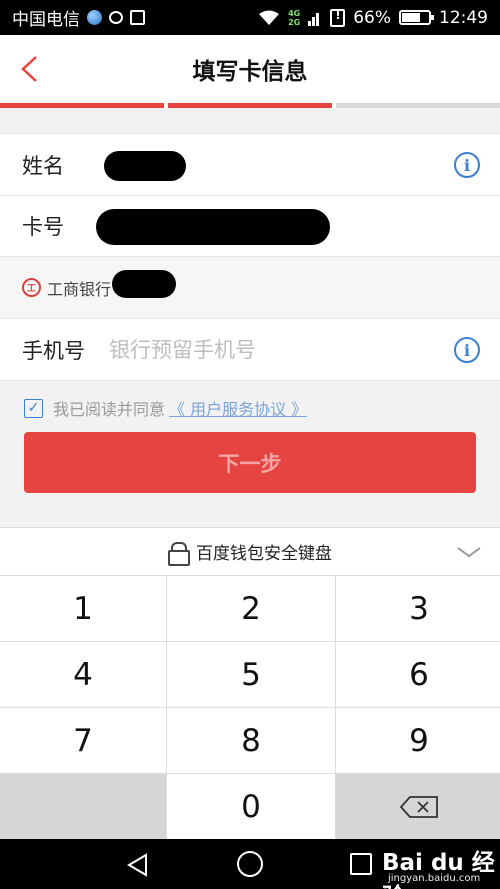 The height and width of the screenshot is (889, 500). Describe the element at coordinates (83, 740) in the screenshot. I see `key-7: 7` at that location.